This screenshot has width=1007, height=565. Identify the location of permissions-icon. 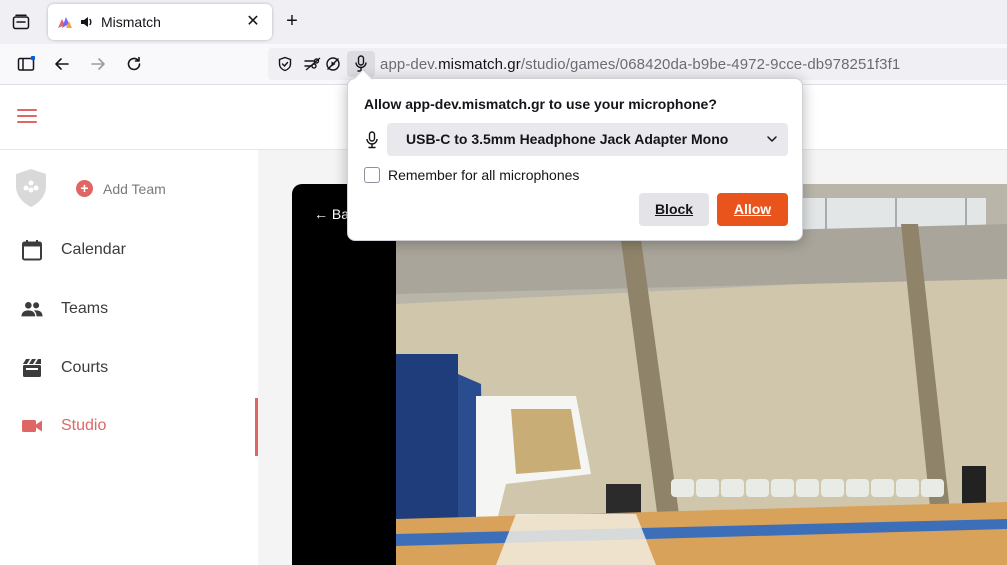
(312, 64).